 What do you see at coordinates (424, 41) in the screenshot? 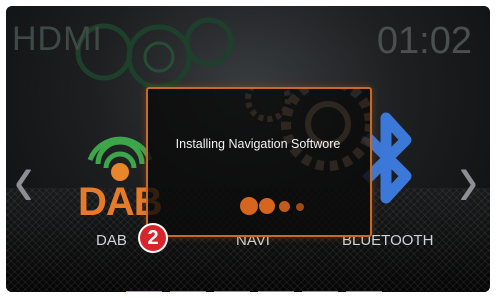
I see `clock: 01:02` at bounding box center [424, 41].